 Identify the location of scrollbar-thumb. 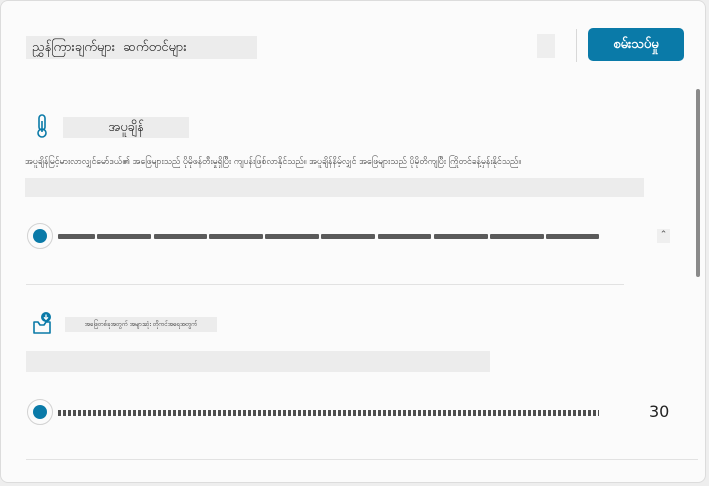
(698, 183).